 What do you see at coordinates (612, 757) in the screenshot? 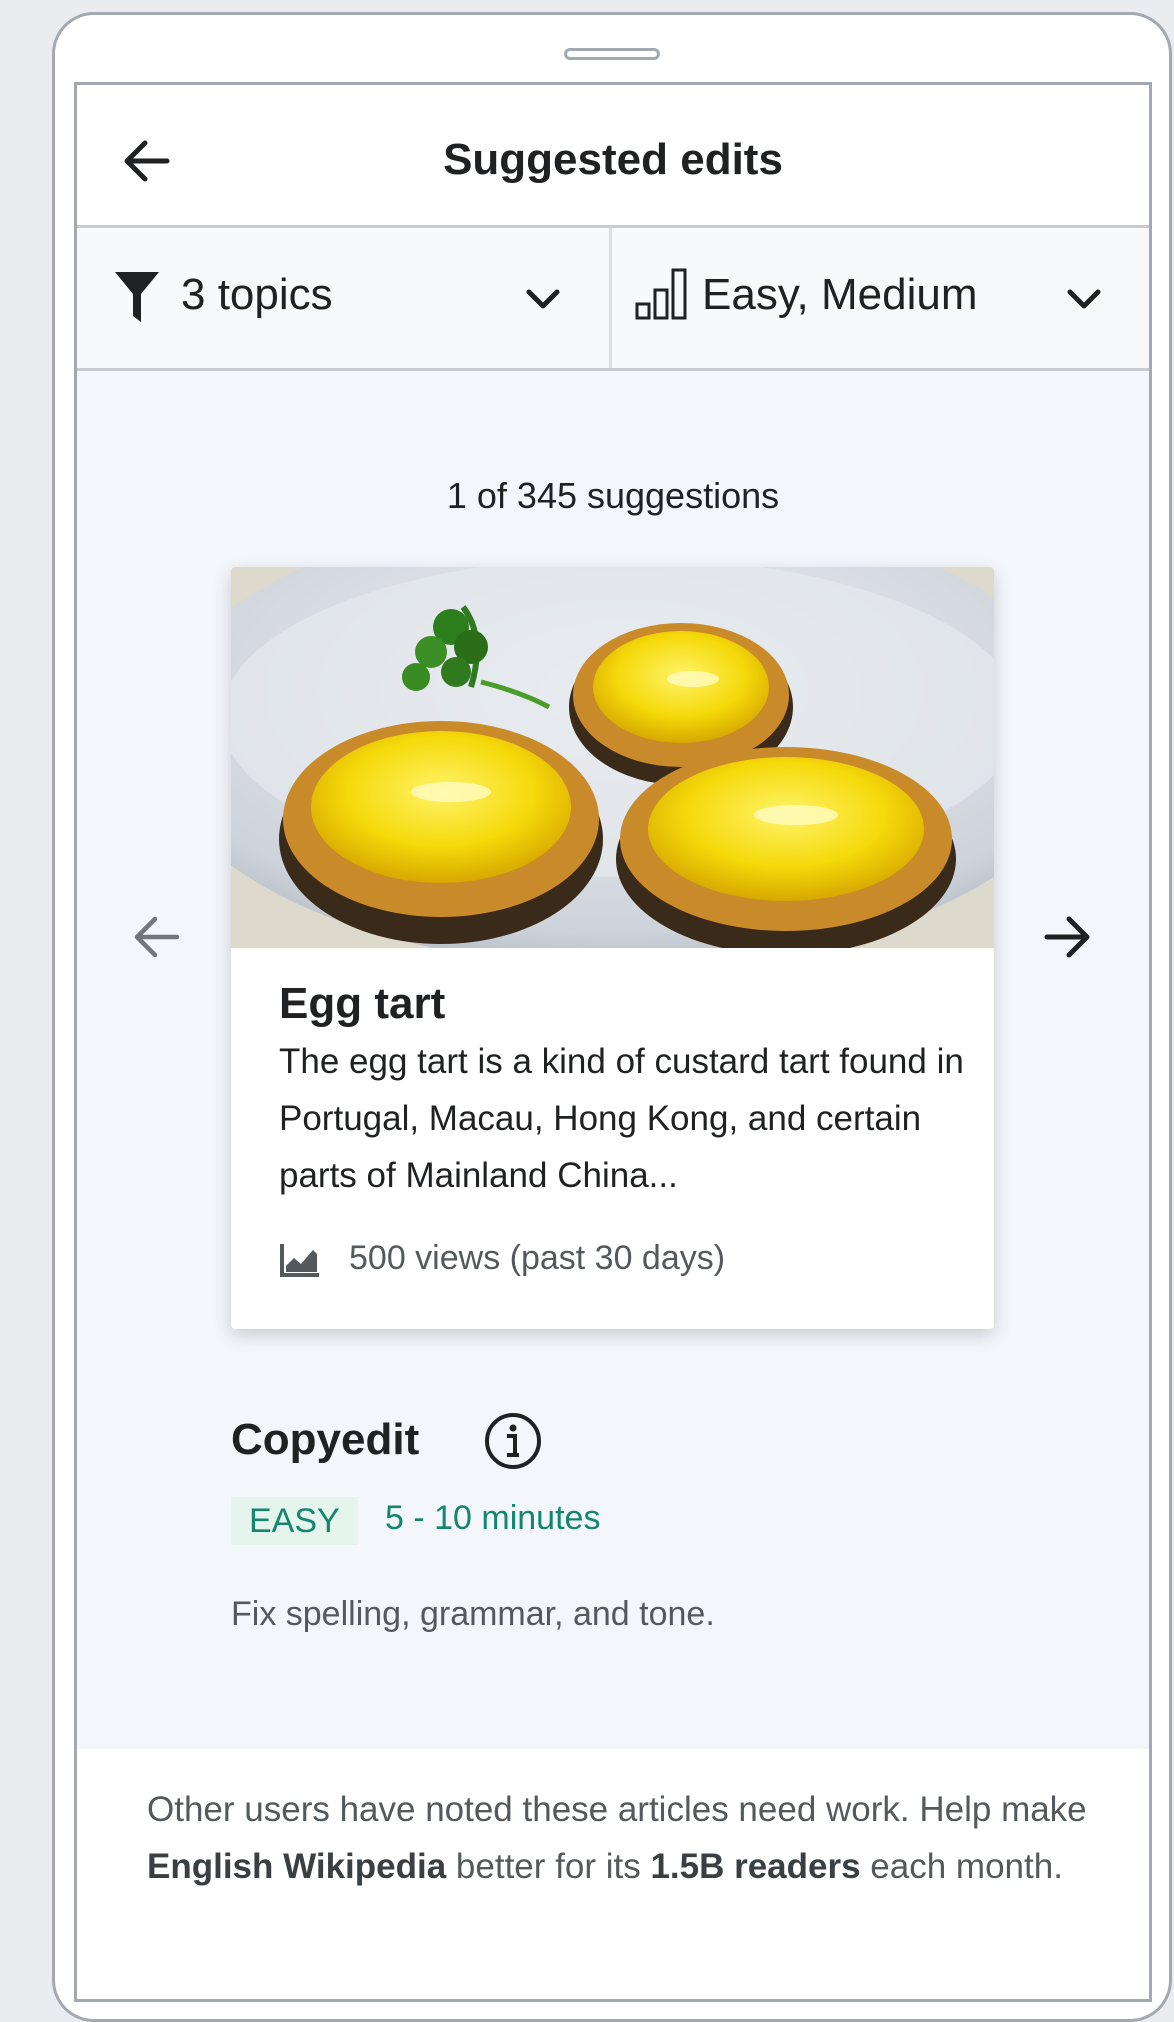
I see `article-image` at bounding box center [612, 757].